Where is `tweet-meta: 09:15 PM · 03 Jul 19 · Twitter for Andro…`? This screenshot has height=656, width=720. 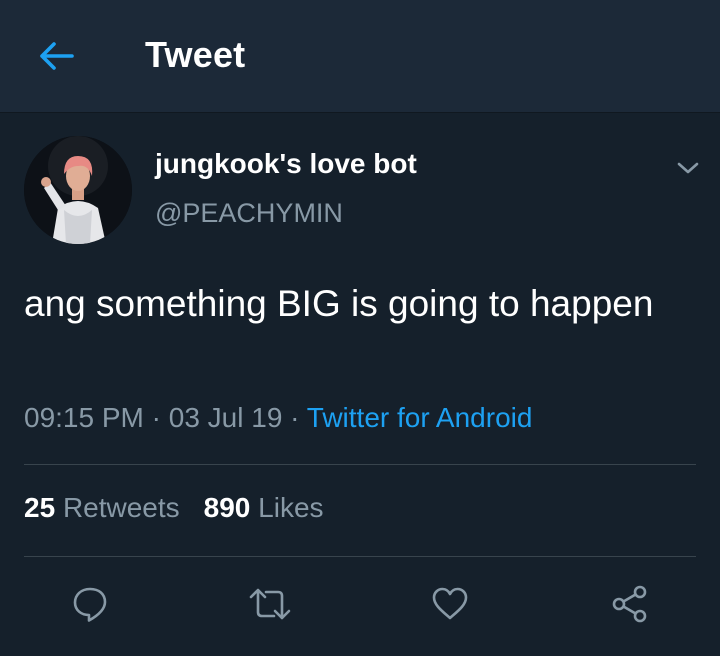
tweet-meta: 09:15 PM · 03 Jul 19 · Twitter for Andro… is located at coordinates (278, 418).